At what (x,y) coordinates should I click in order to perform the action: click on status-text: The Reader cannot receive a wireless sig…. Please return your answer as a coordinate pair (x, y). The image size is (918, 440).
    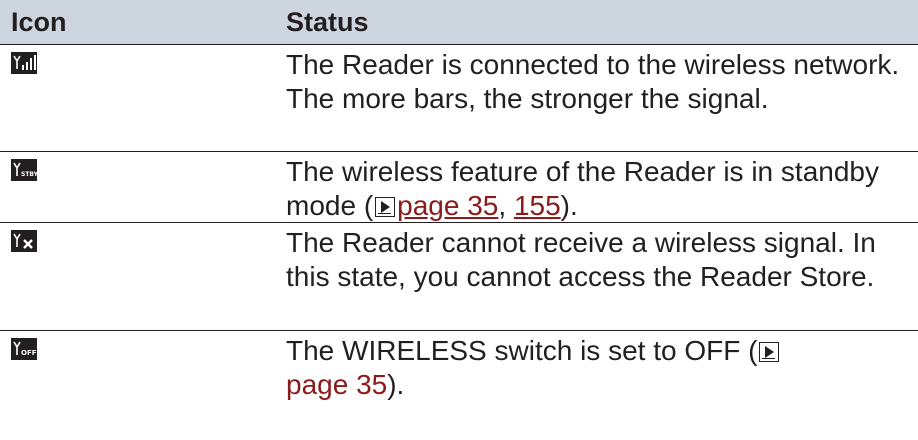
    Looking at the image, I should click on (581, 259).